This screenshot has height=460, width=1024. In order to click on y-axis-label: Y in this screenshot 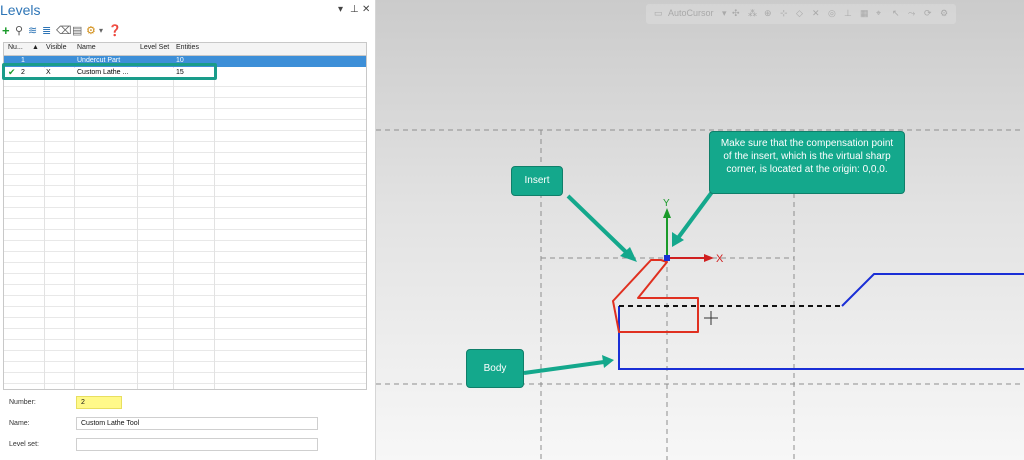, I will do `click(666, 203)`.